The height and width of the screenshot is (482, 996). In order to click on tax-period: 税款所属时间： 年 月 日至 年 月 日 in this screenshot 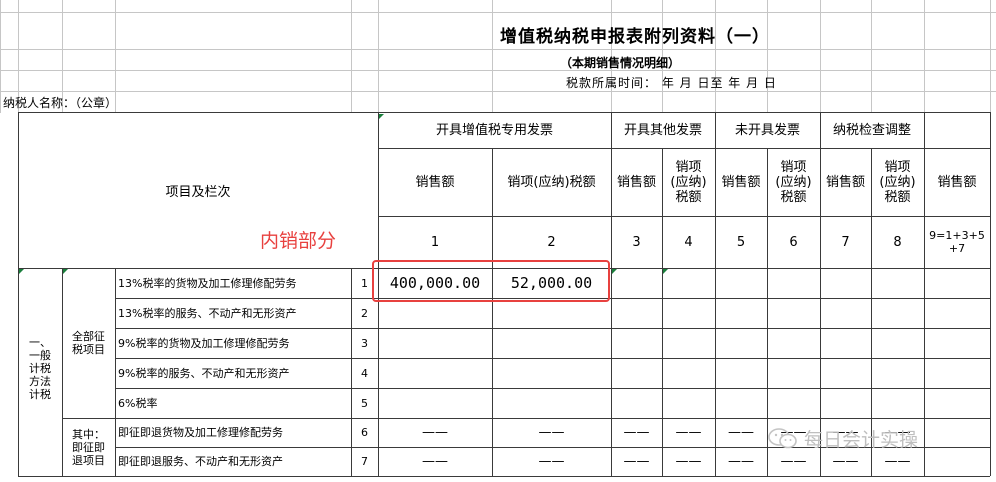, I will do `click(671, 83)`.